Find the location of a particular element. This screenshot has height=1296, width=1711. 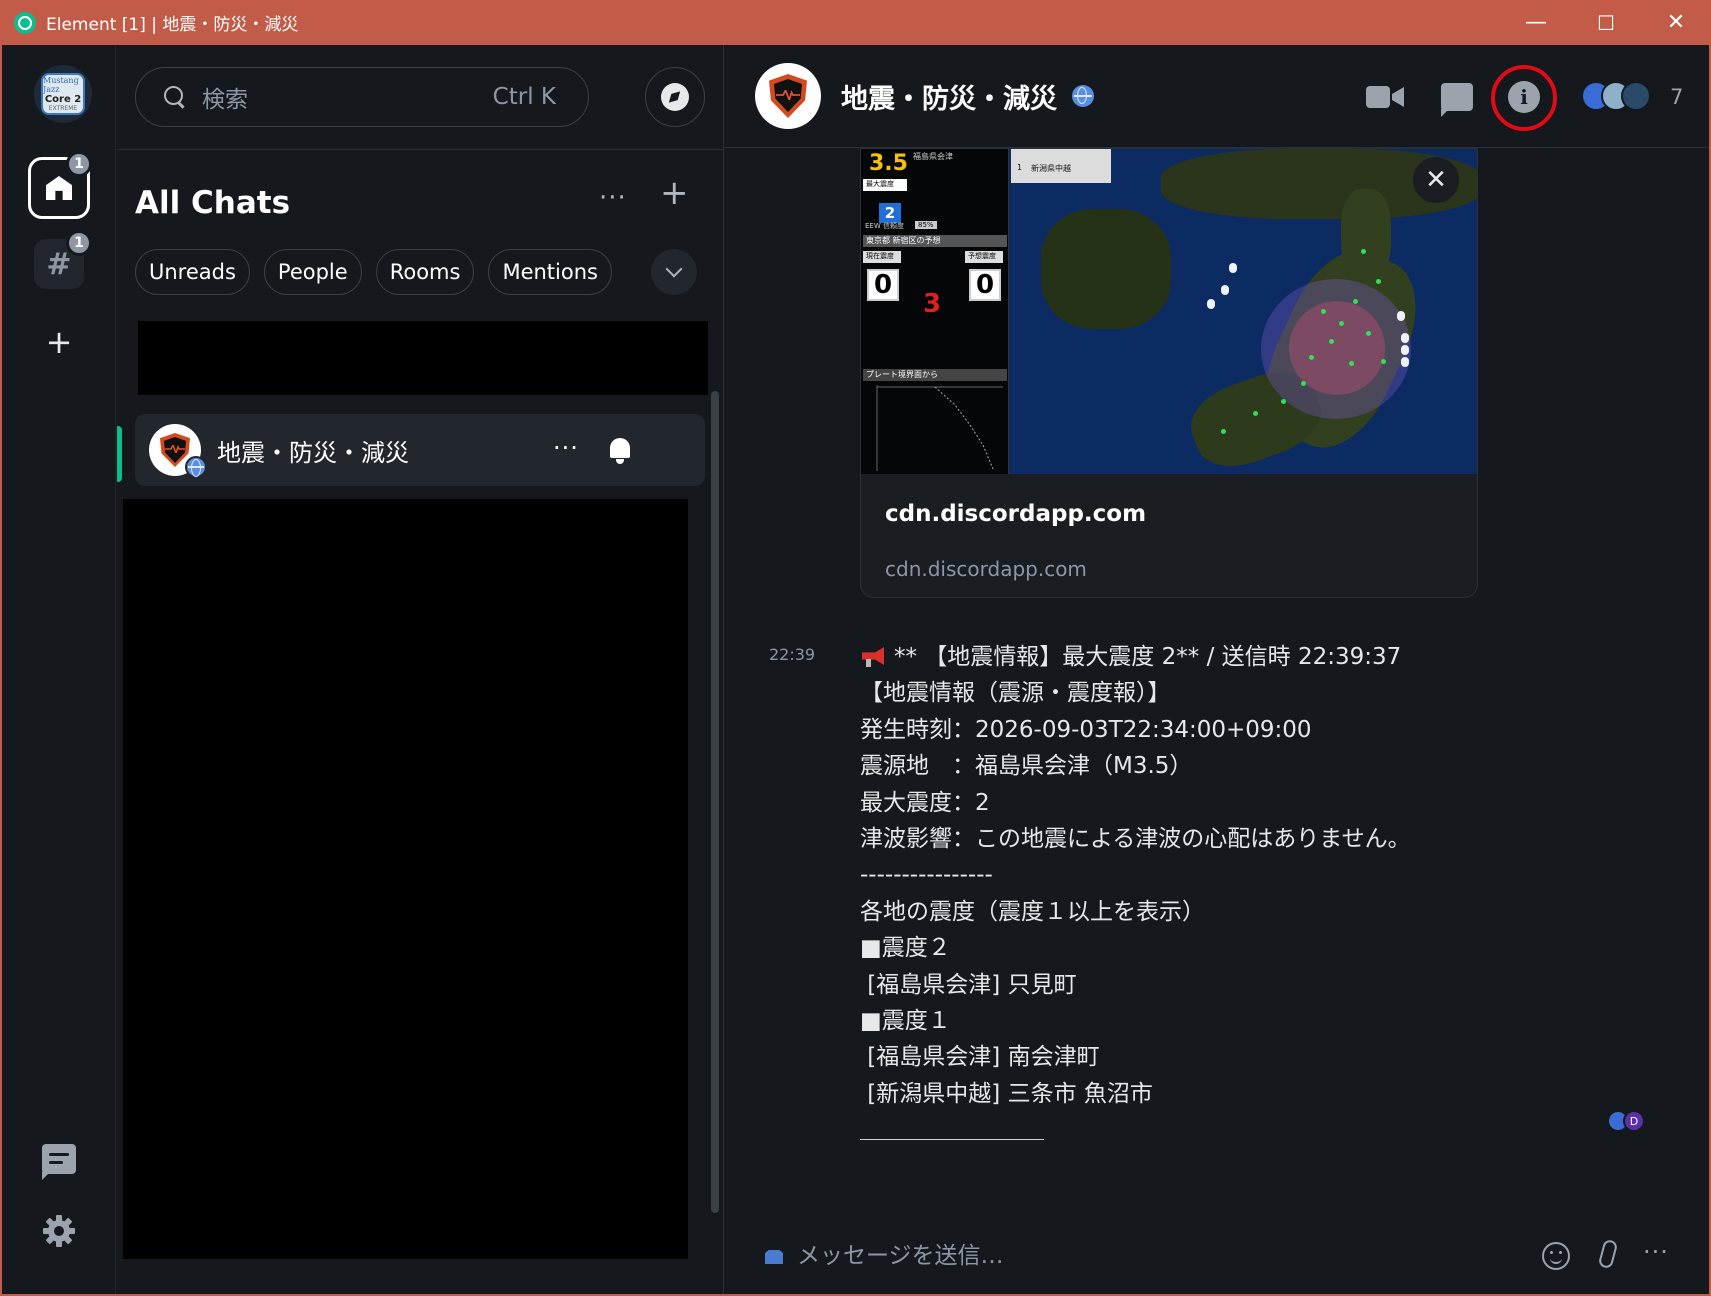

threads-activity-button is located at coordinates (59, 1159).